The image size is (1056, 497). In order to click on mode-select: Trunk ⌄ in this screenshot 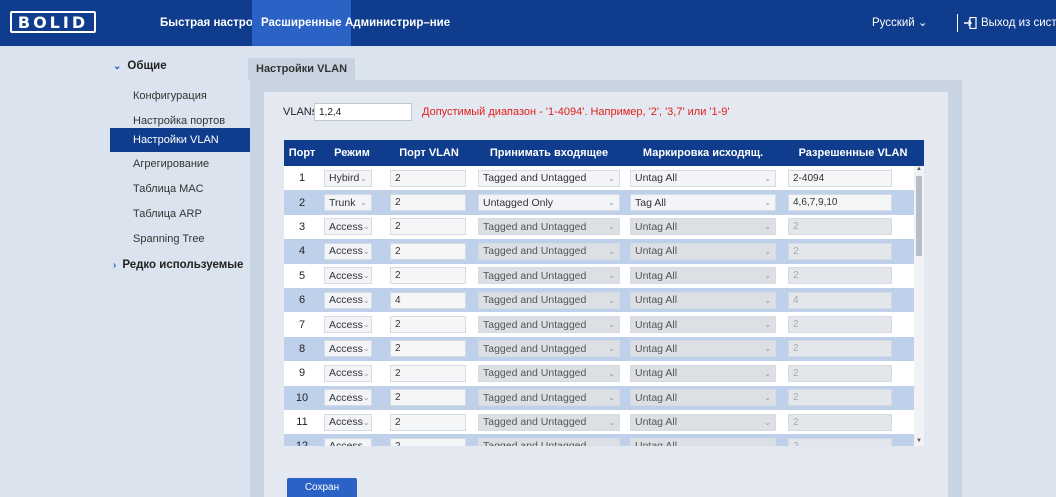, I will do `click(348, 203)`.